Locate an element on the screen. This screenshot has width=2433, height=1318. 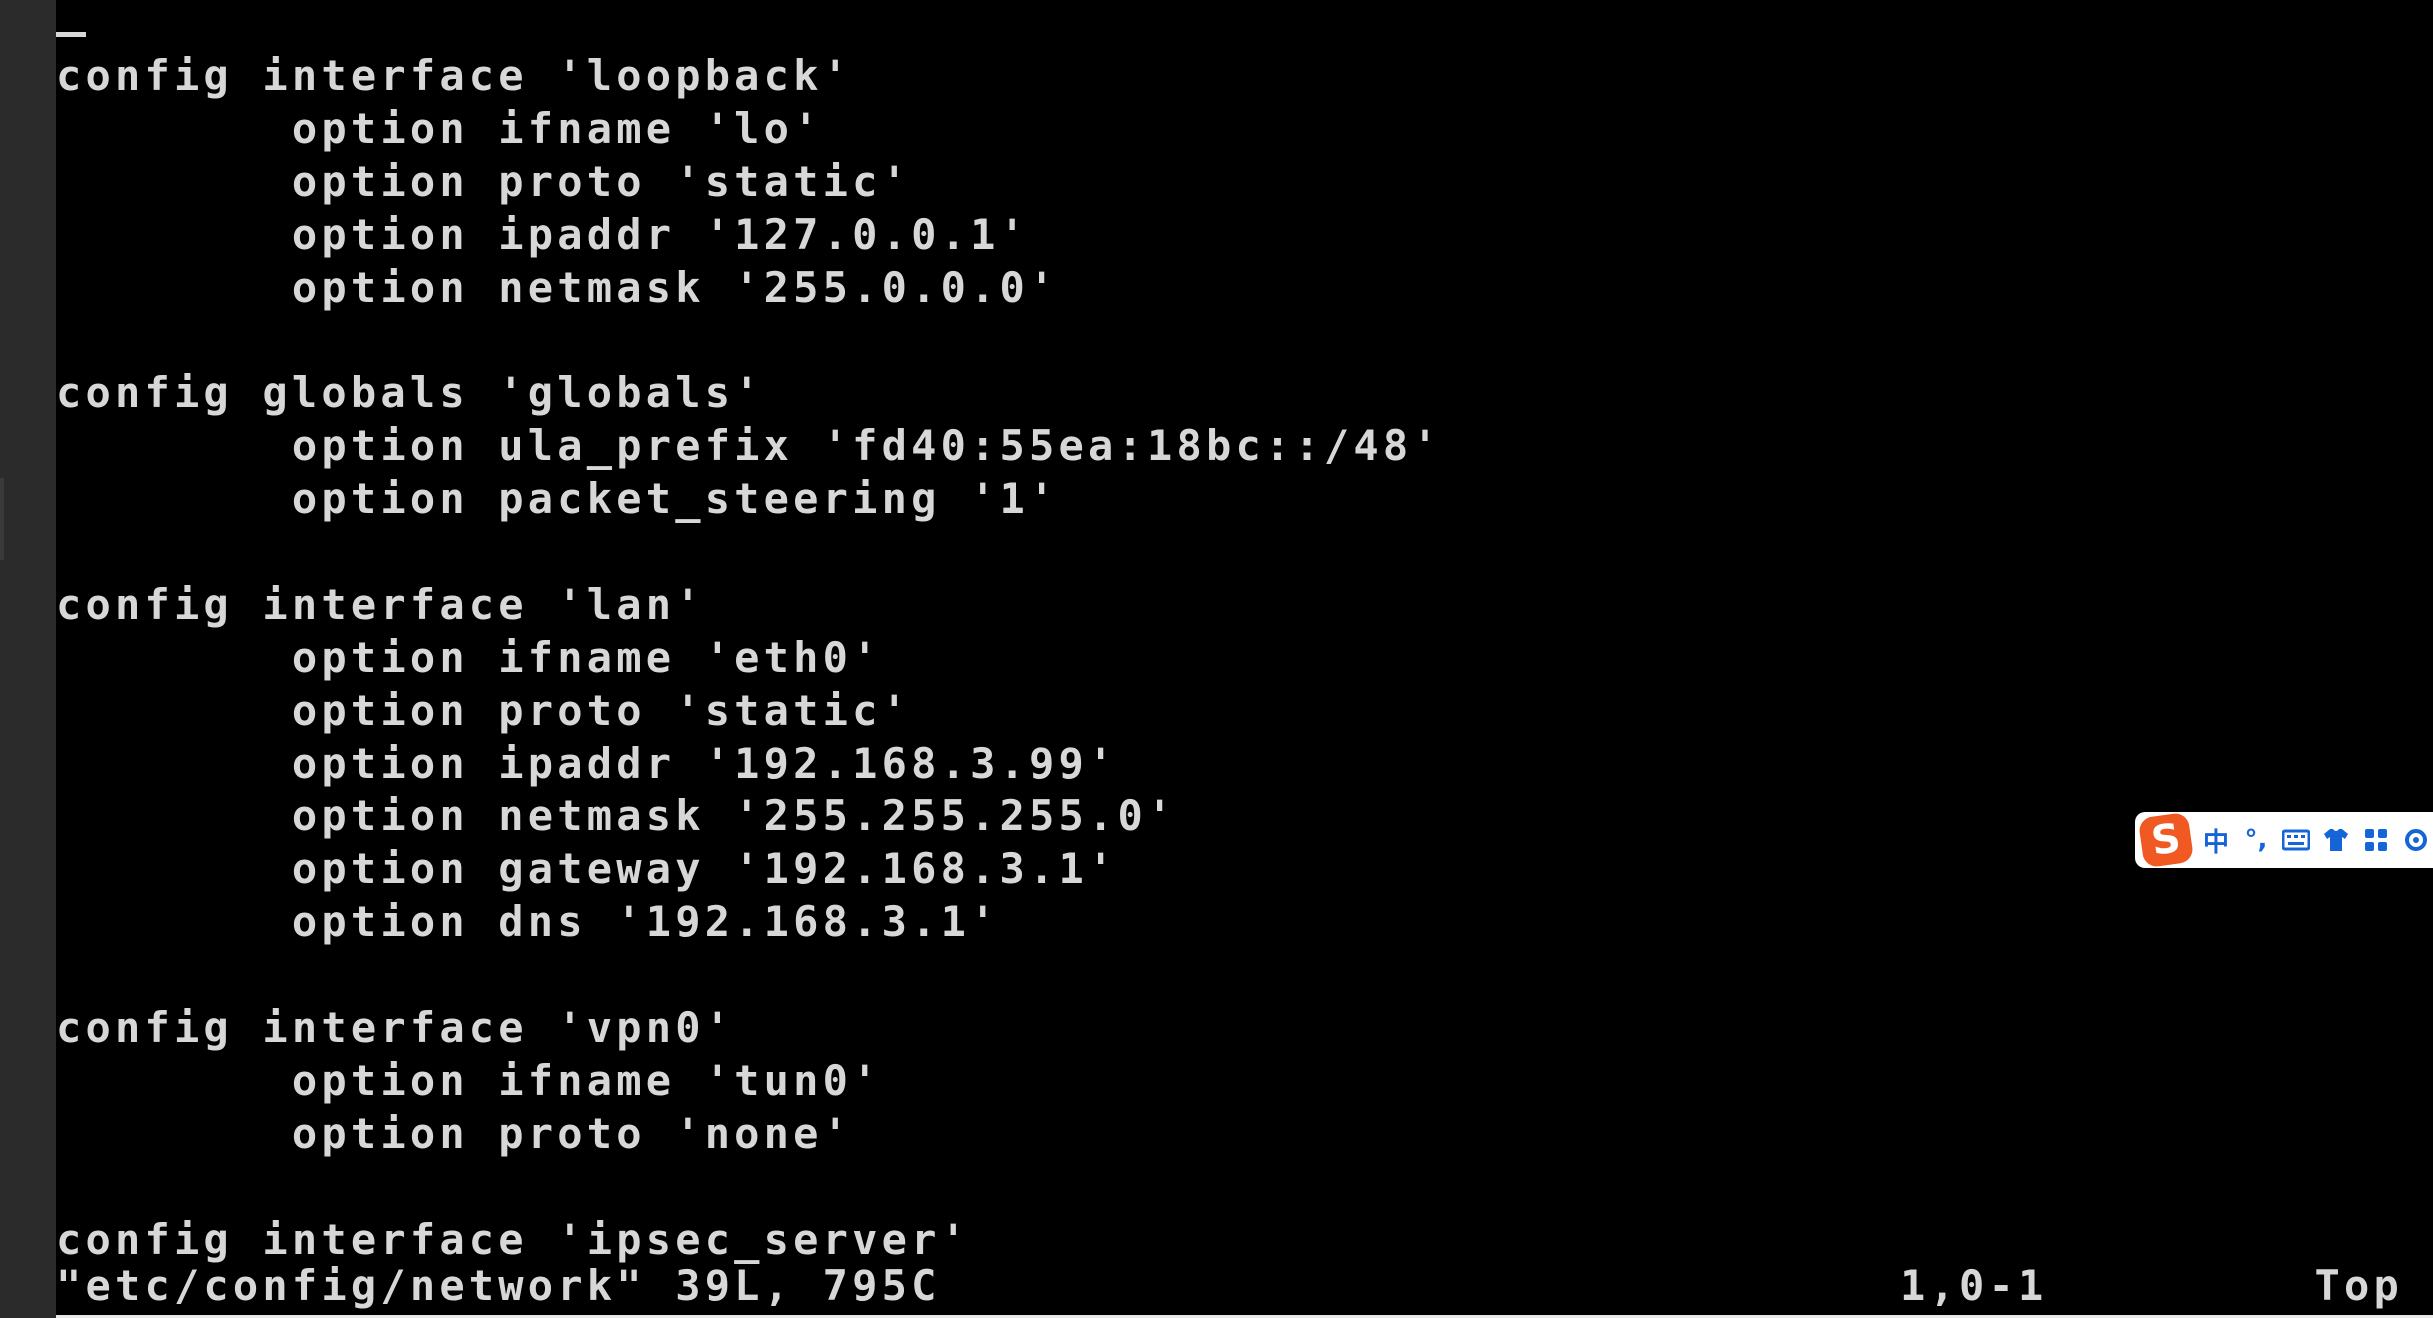
host-window-edge is located at coordinates (28, 659).